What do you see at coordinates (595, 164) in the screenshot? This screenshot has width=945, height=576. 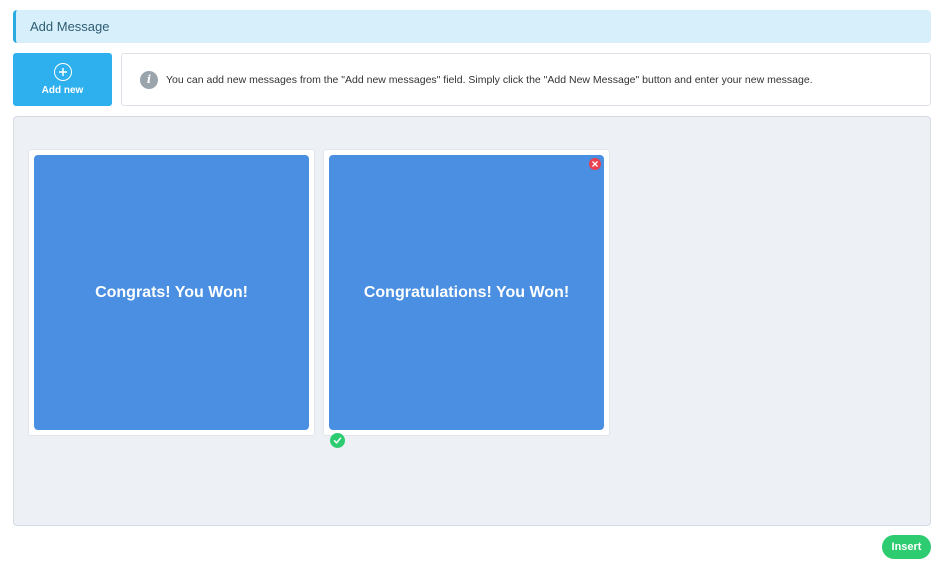 I see `delete-icon` at bounding box center [595, 164].